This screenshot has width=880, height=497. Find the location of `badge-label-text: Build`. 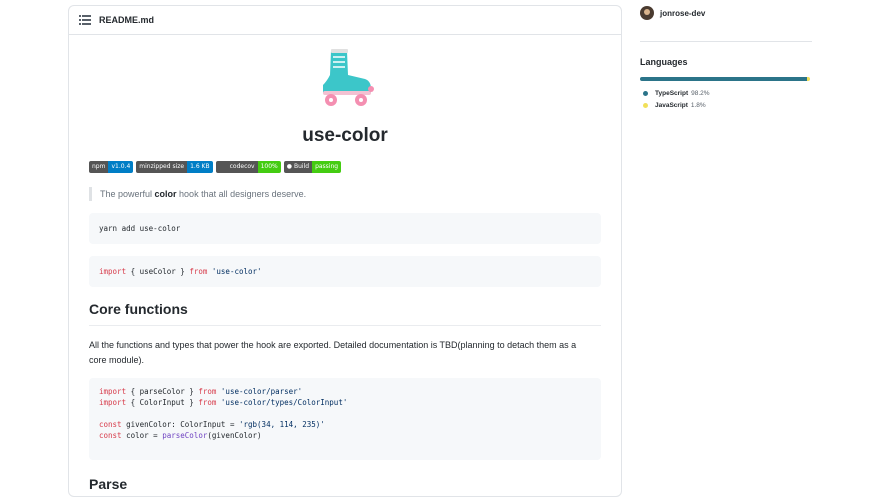

badge-label-text: Build is located at coordinates (302, 166).